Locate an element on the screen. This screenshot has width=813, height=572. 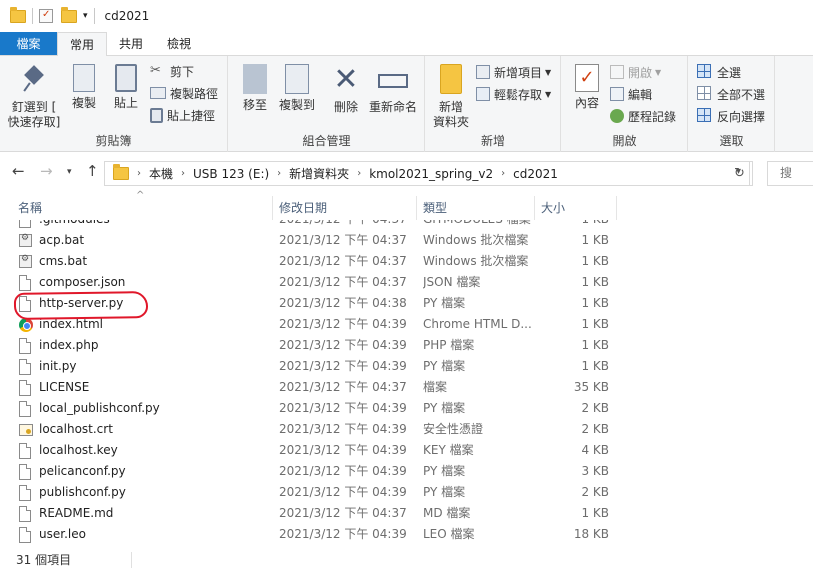
file-row: README.md 2021/3/12 下午 04:37 MD 檔案 1 KB is located at coordinates (406, 513).